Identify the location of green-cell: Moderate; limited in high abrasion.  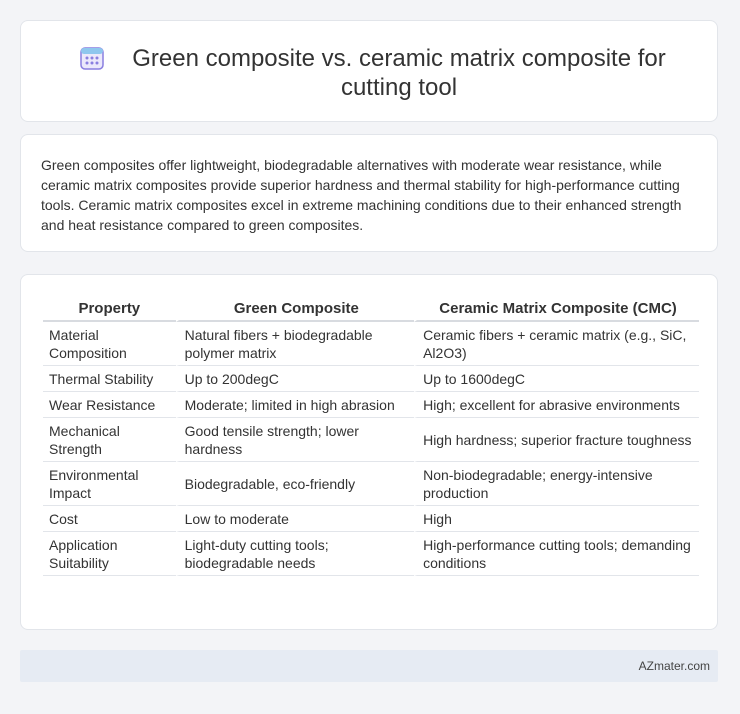
(295, 405).